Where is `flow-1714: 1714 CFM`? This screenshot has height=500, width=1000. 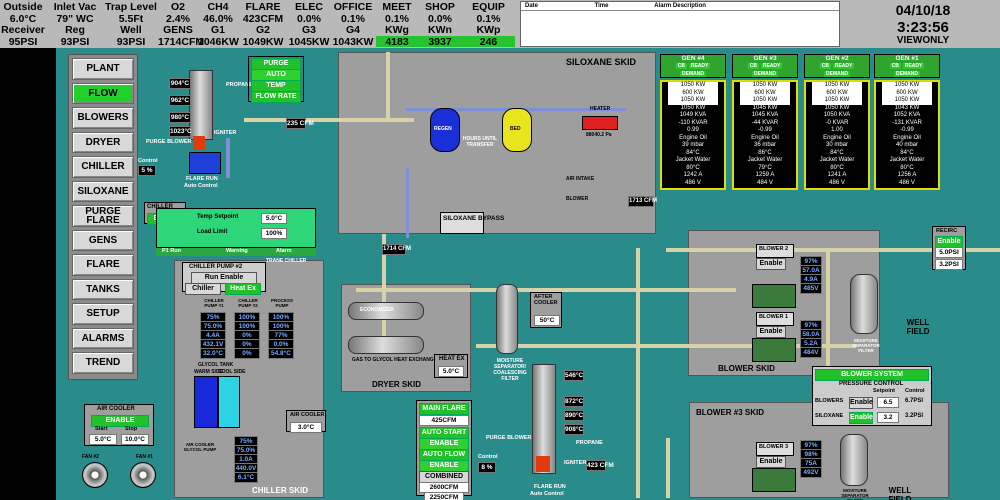
flow-1714: 1714 CFM is located at coordinates (396, 249).